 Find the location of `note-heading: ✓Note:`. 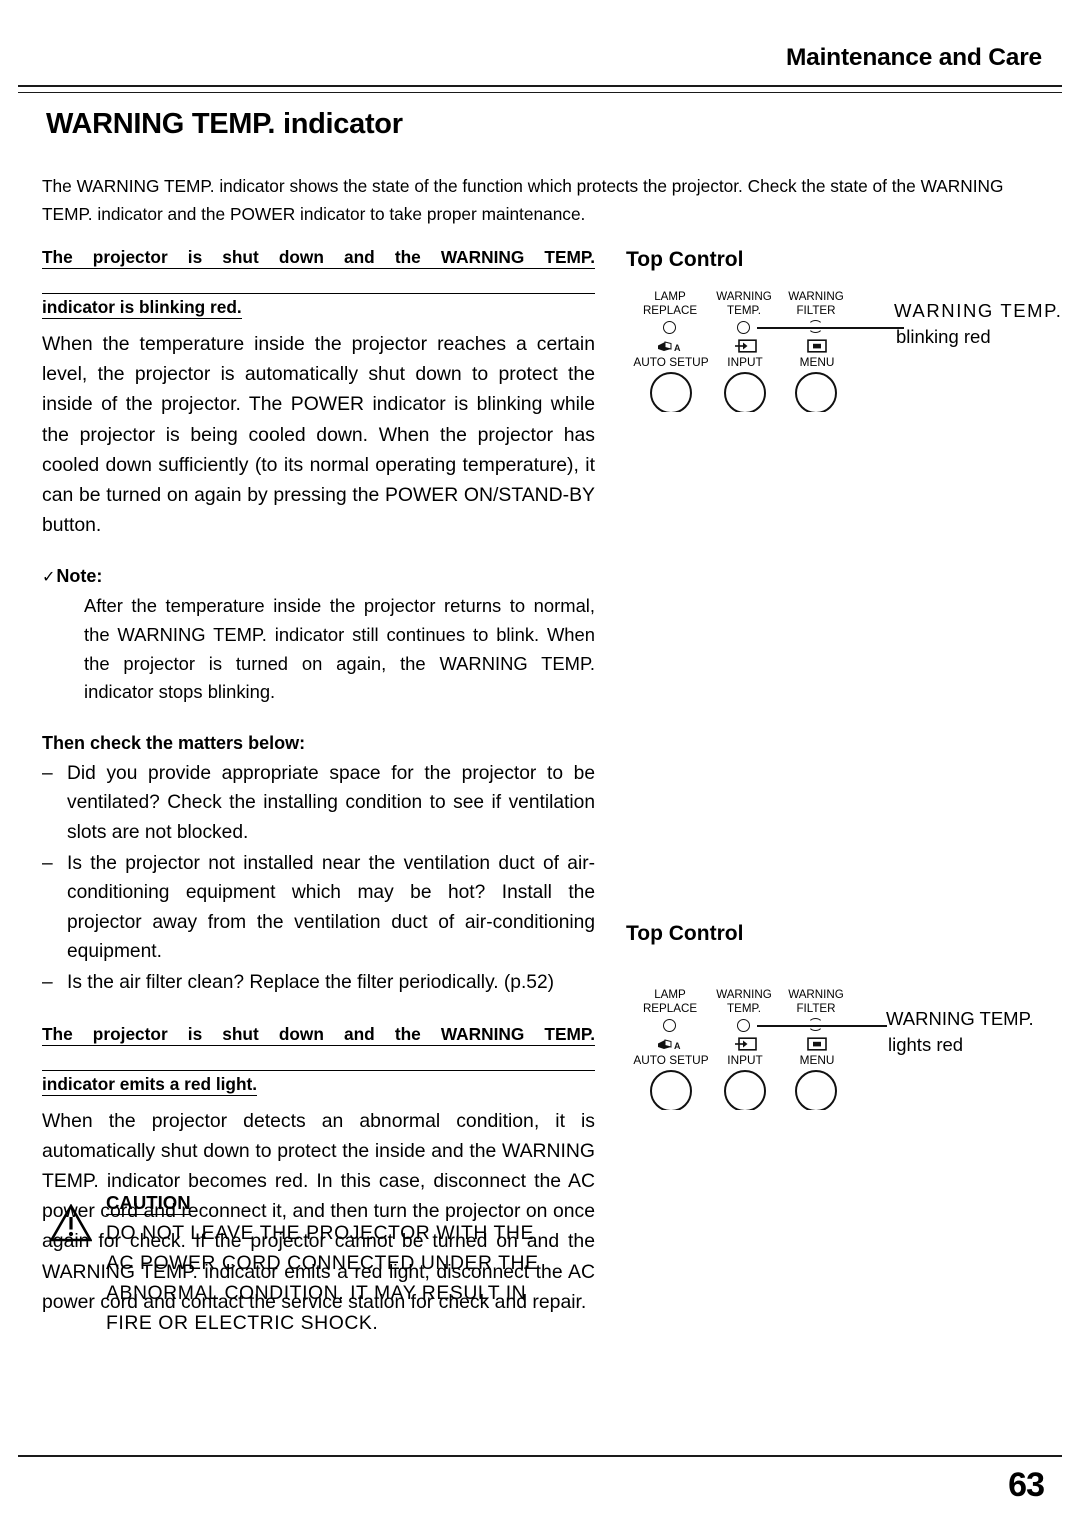

note-heading: ✓Note: is located at coordinates (318, 576).